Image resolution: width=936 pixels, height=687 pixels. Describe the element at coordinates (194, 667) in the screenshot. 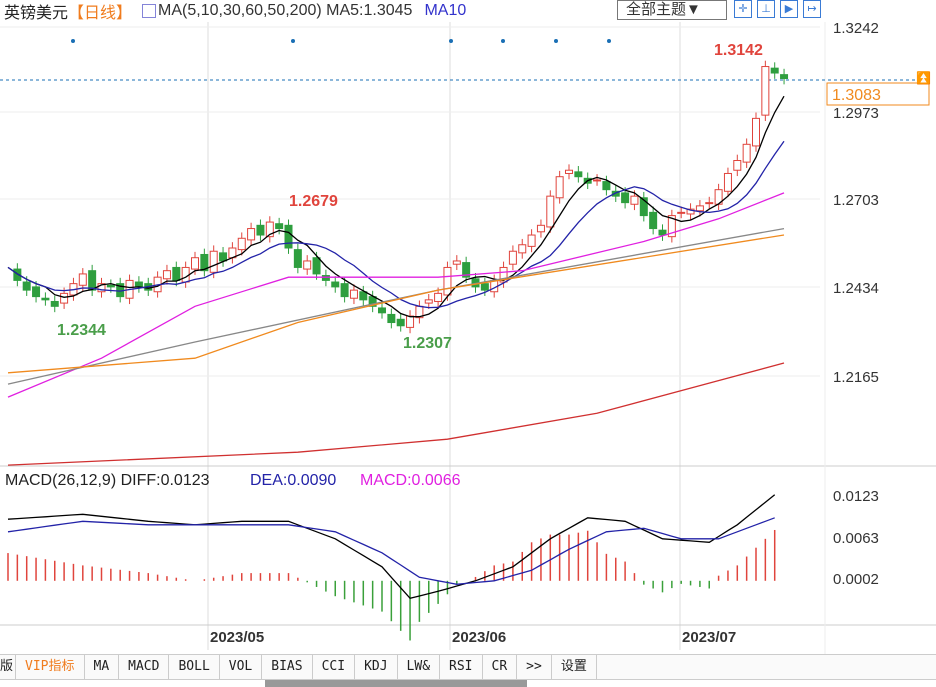

I see `tab-4: BOLL` at that location.